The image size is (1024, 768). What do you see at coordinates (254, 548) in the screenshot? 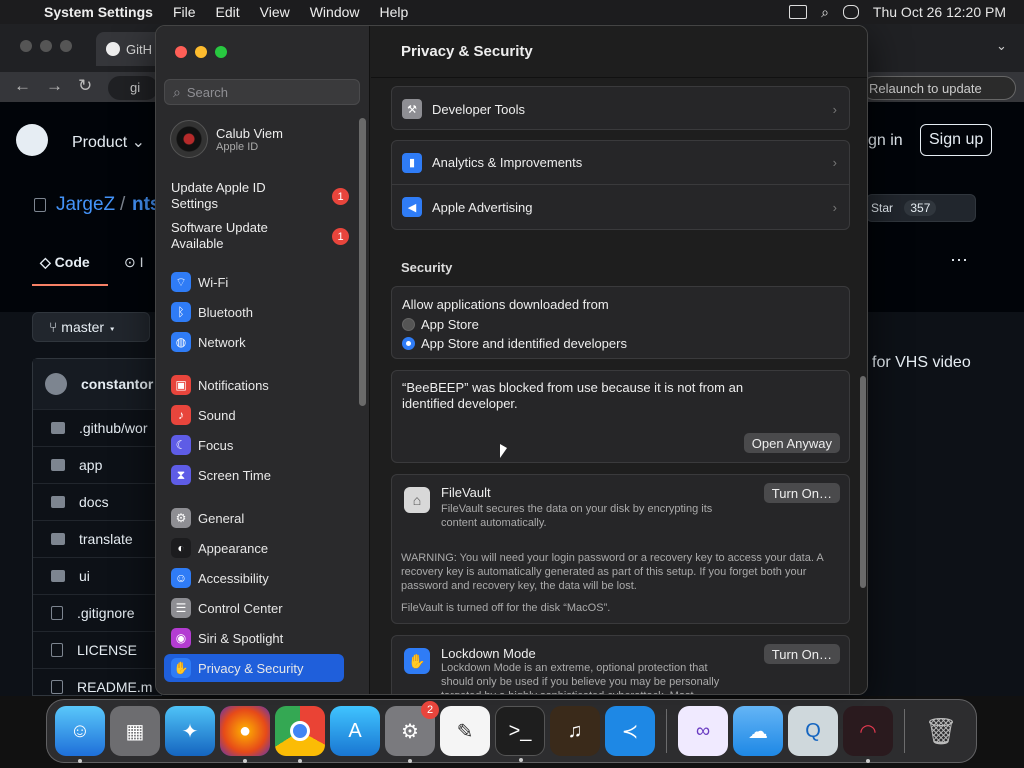
I see `sidebar-item-appearance: ◐ Appearance` at bounding box center [254, 548].